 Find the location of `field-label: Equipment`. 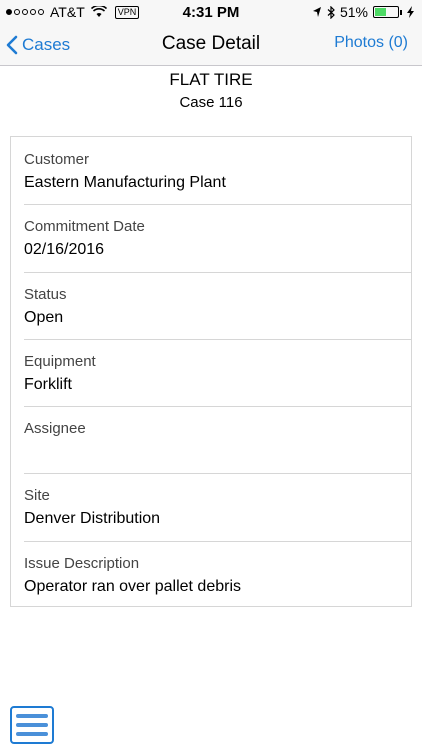

field-label: Equipment is located at coordinates (60, 361).